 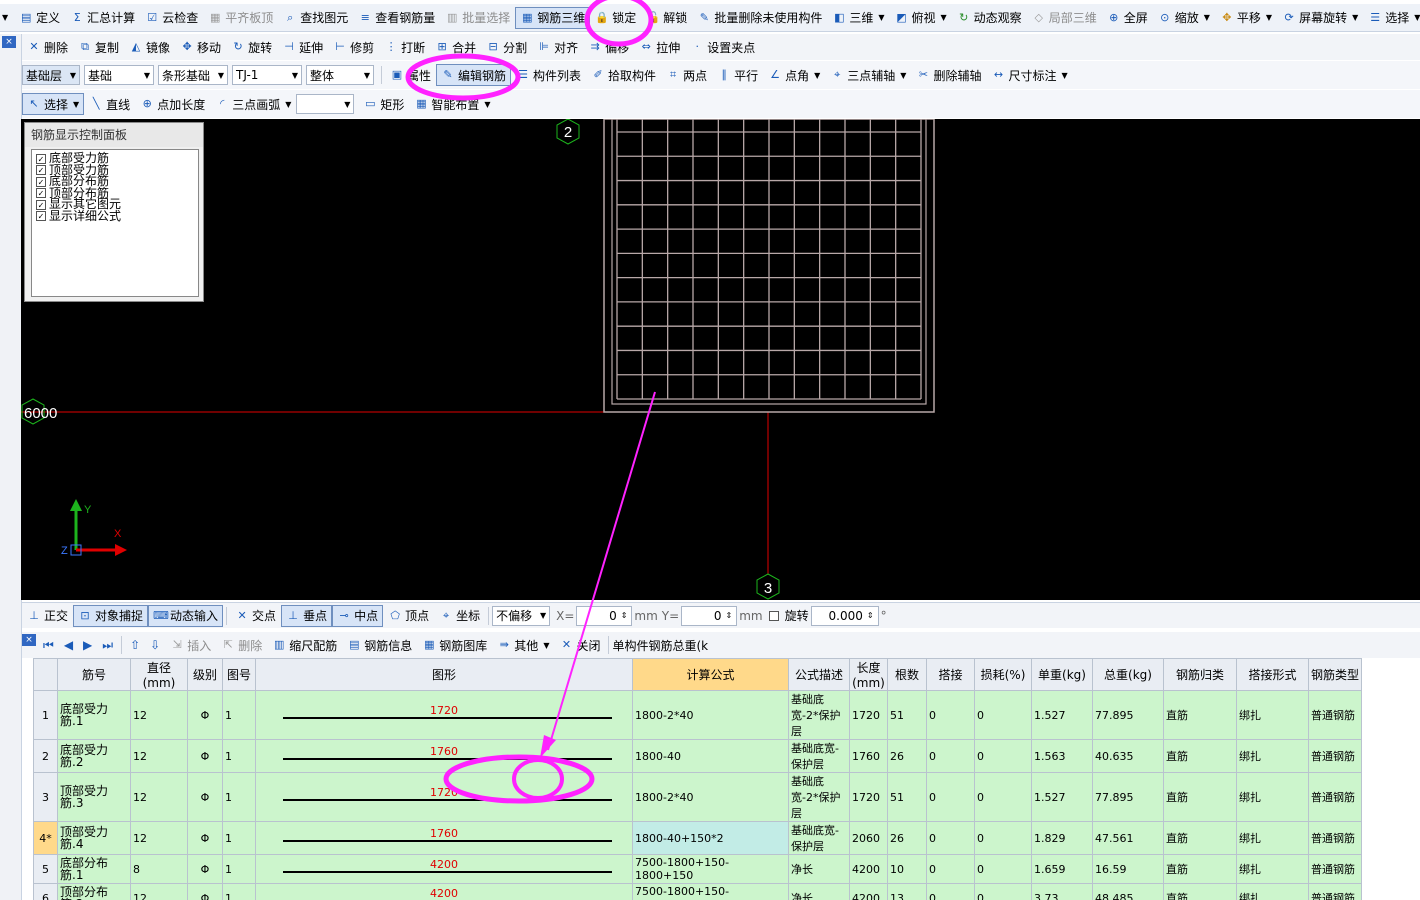 What do you see at coordinates (444, 891) in the screenshot?
I see `rebar-shape-cell: 4200` at bounding box center [444, 891].